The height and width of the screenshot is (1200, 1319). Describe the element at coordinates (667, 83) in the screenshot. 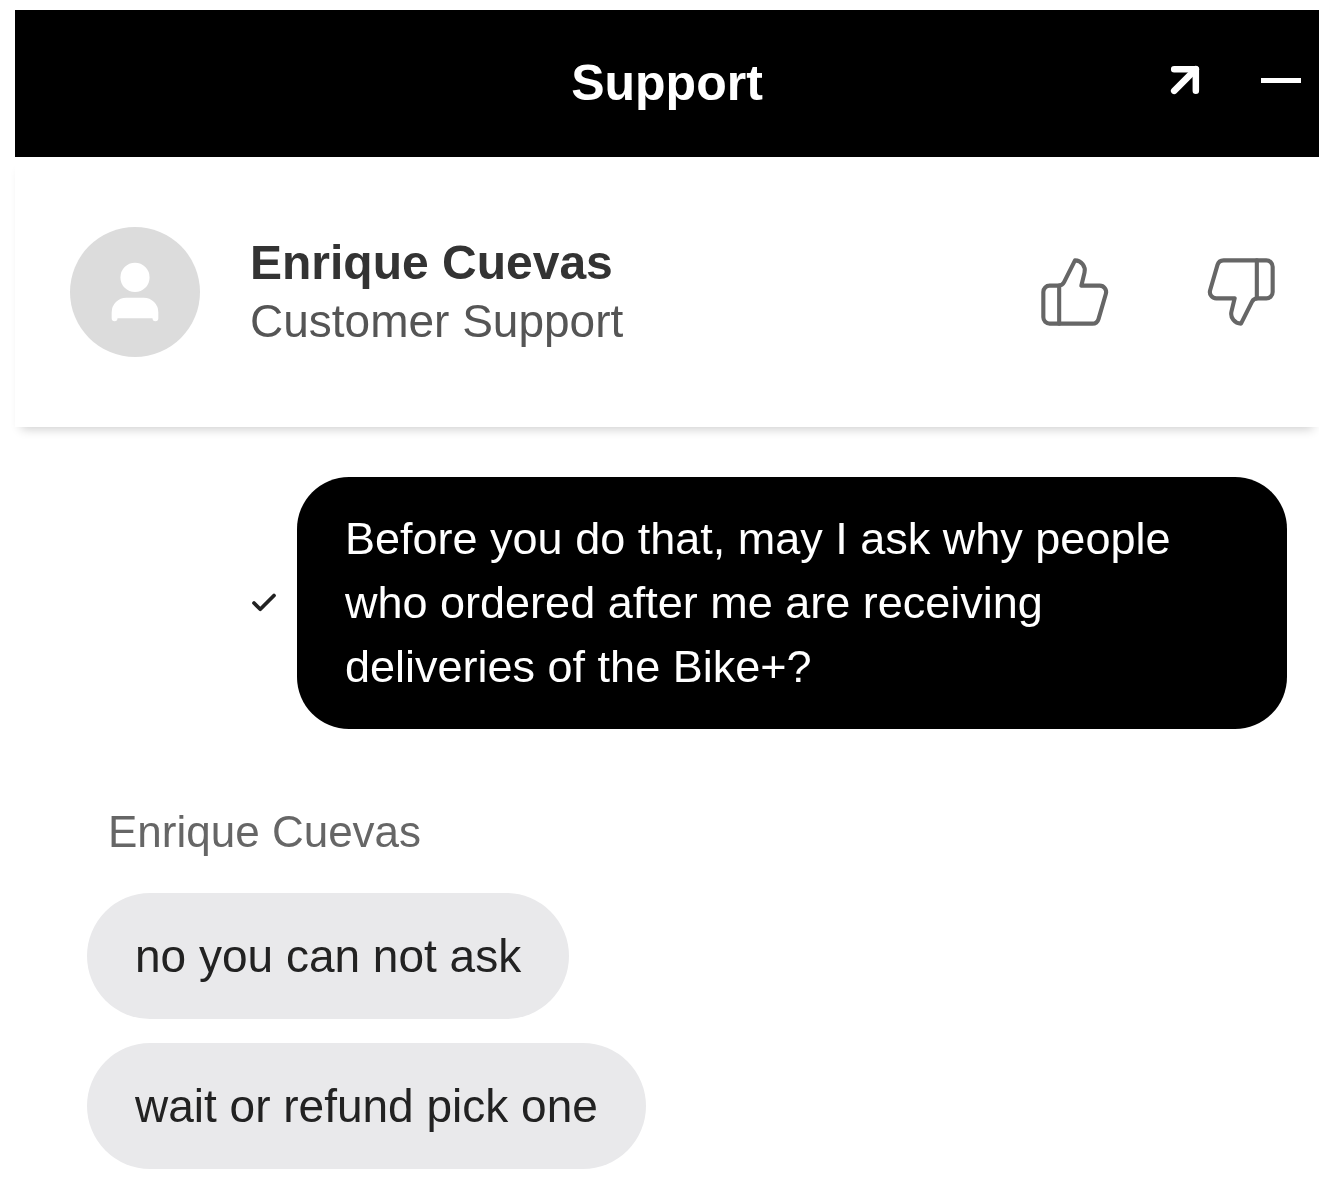

I see `window-title: Support` at that location.